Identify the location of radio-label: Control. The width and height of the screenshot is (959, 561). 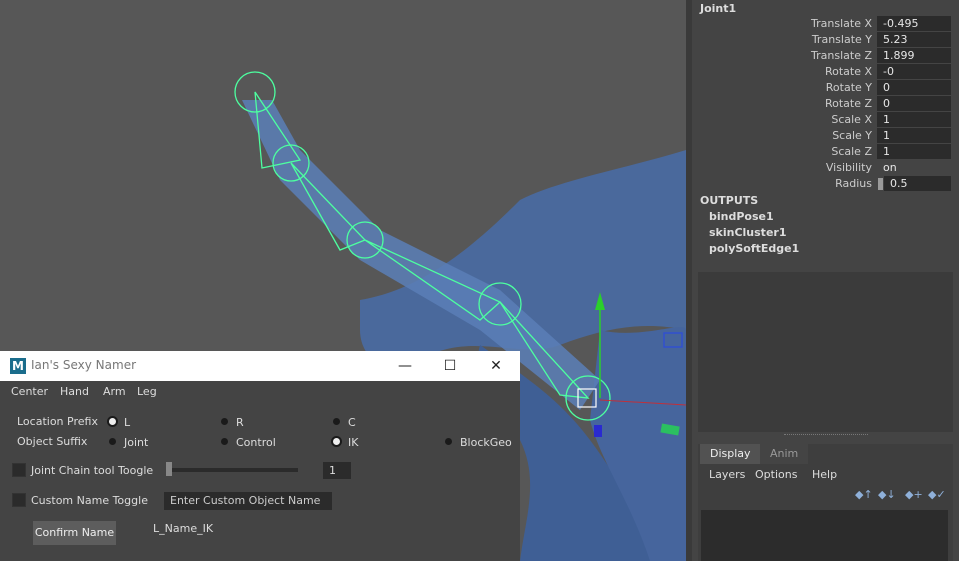
(256, 442).